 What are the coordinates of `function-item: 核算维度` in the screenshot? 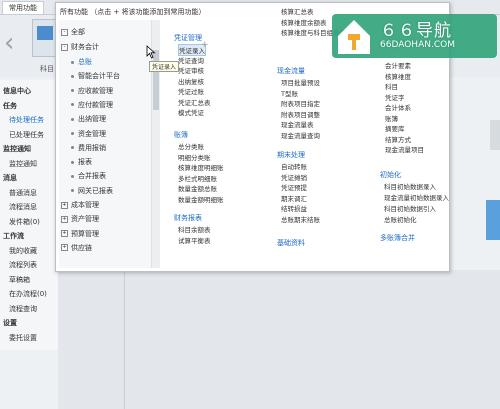 It's located at (398, 76).